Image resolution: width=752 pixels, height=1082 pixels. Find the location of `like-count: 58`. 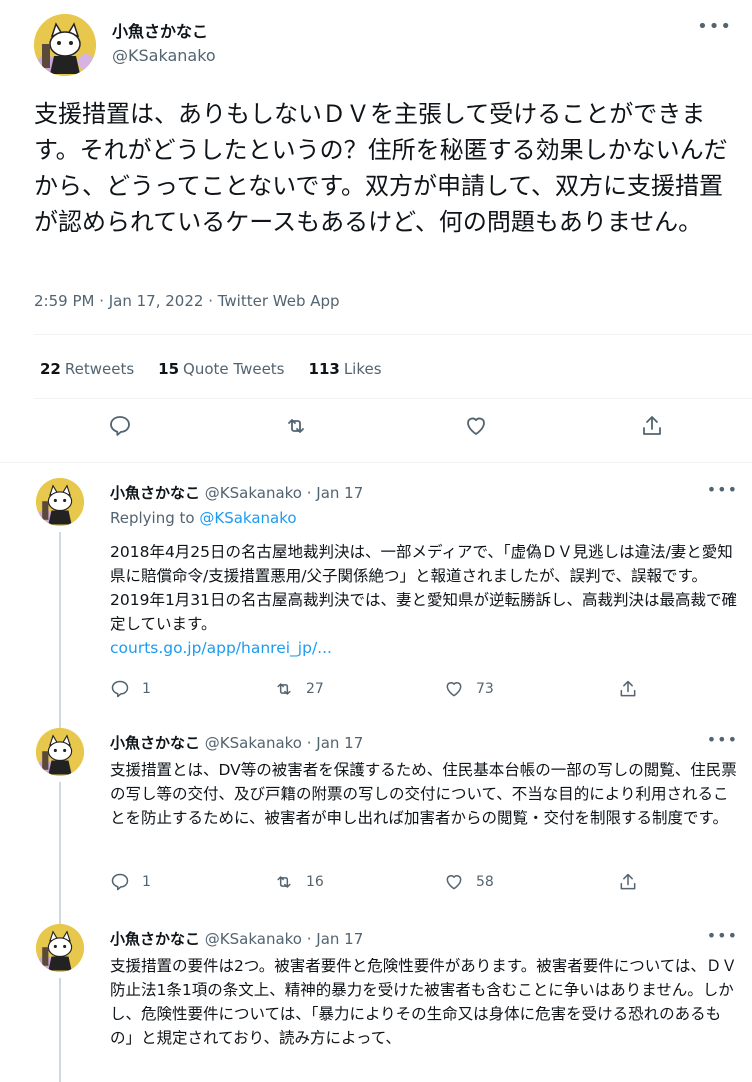

like-count: 58 is located at coordinates (485, 882).